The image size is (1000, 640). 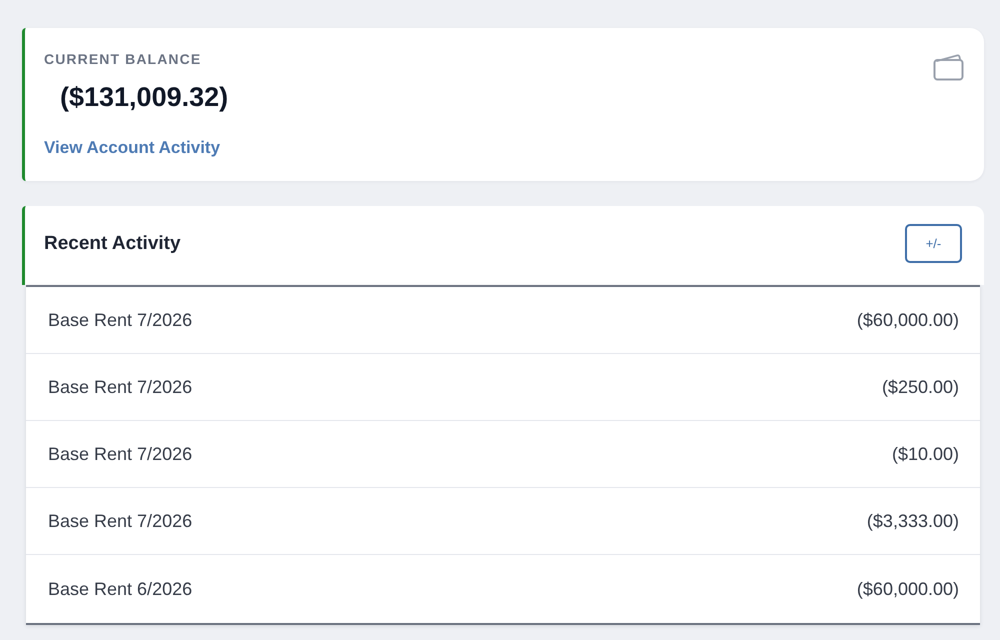 I want to click on row-amount: ($250.00), so click(x=920, y=387).